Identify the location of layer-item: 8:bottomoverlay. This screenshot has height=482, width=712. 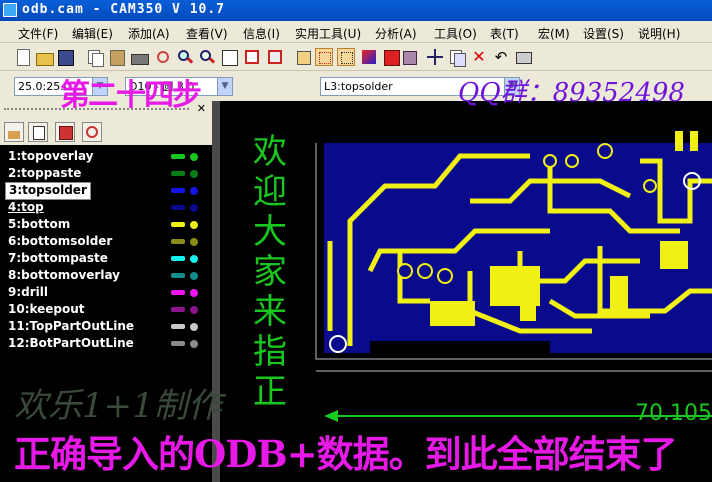
(64, 276).